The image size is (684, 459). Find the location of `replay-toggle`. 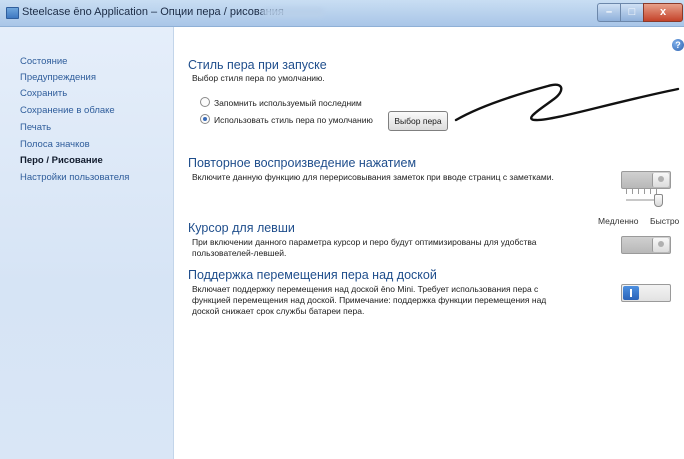

replay-toggle is located at coordinates (646, 180).